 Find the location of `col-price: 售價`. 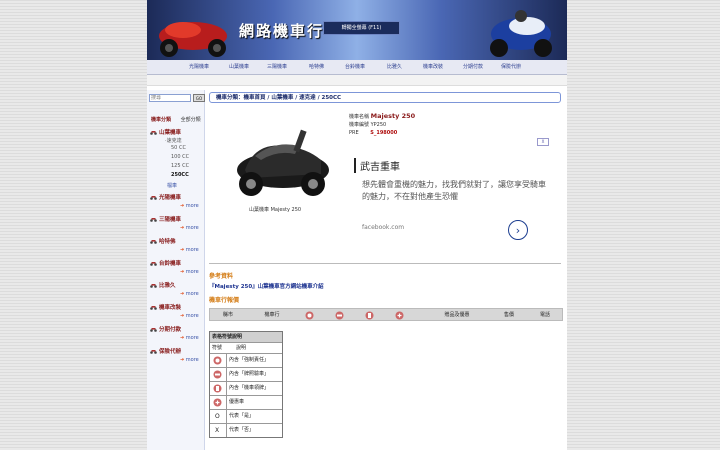

col-price: 售價 is located at coordinates (508, 315).